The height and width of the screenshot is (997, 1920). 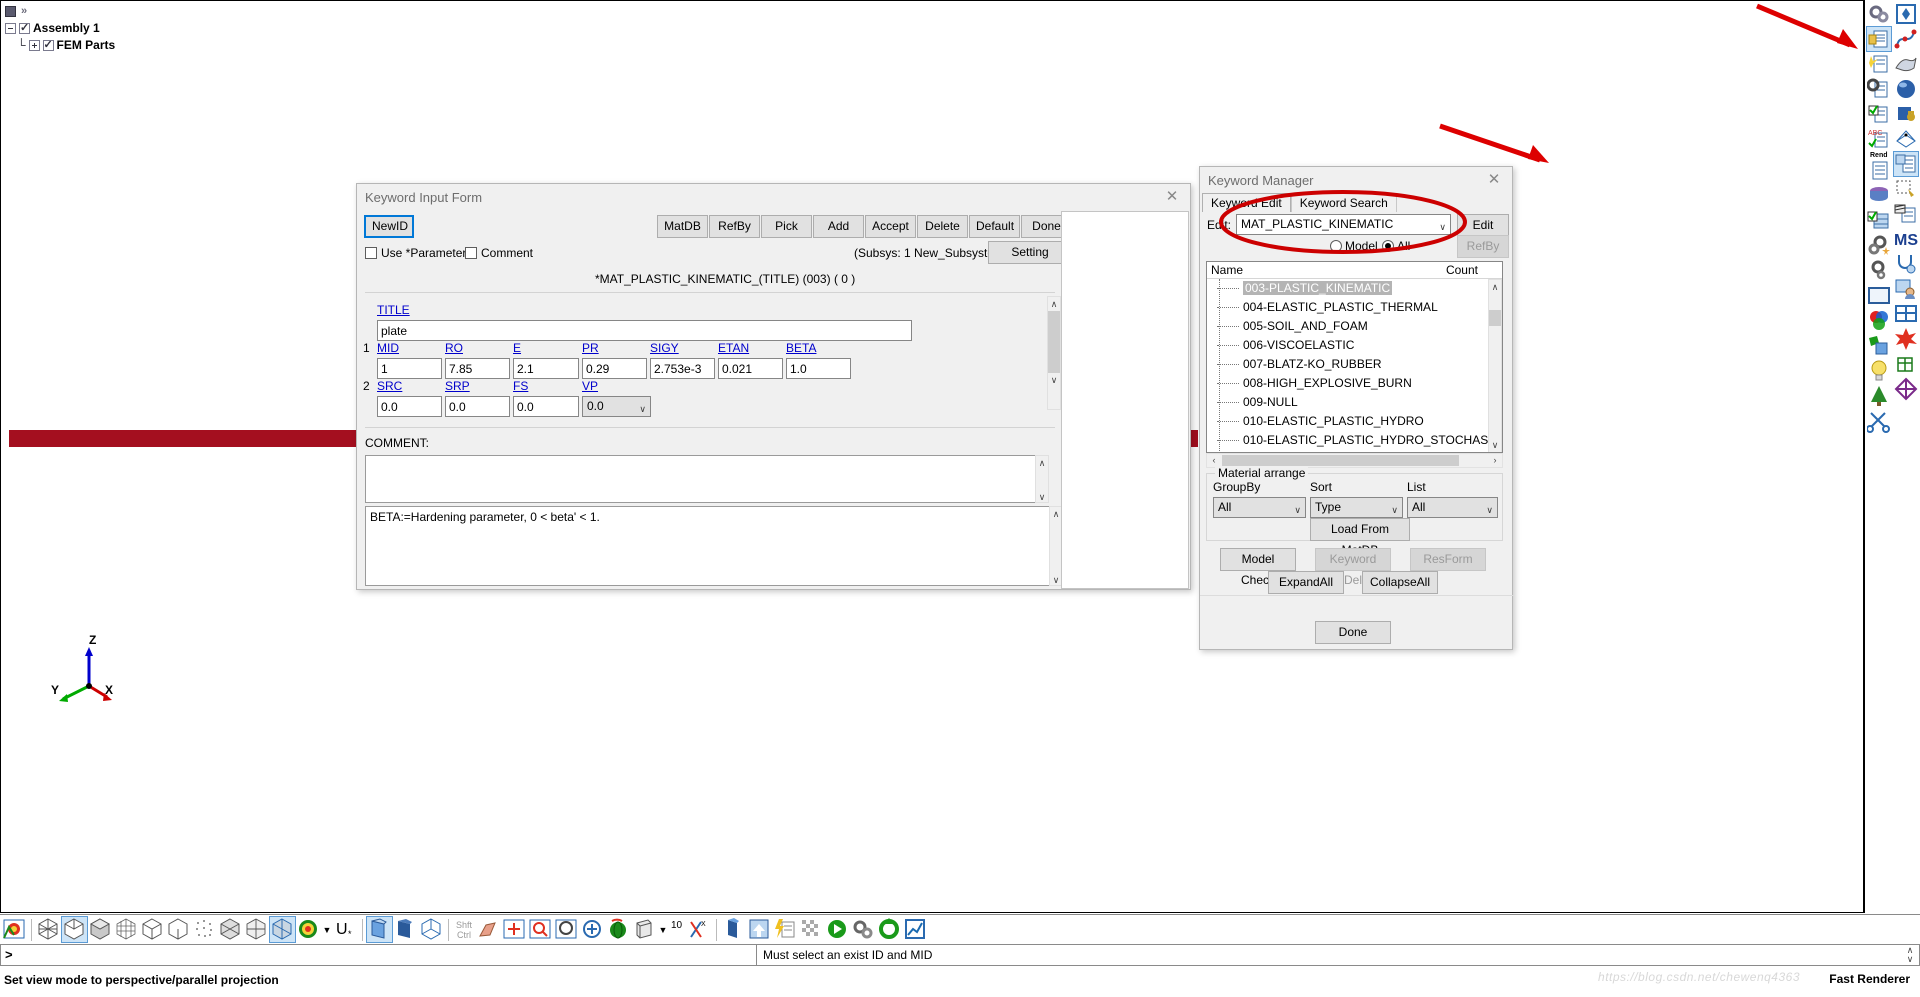 What do you see at coordinates (942, 226) in the screenshot?
I see `delete-button: Delete` at bounding box center [942, 226].